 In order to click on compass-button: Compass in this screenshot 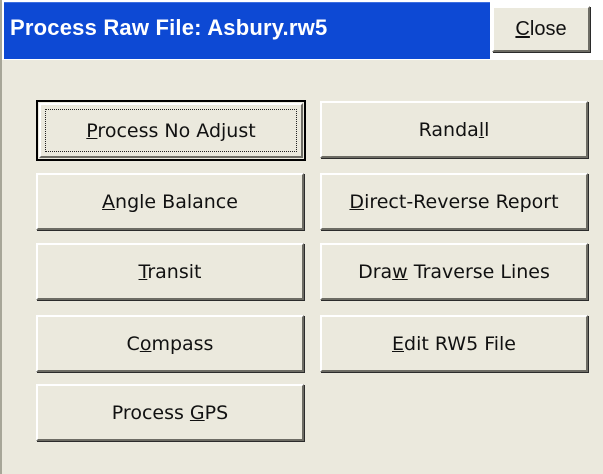, I will do `click(170, 343)`.